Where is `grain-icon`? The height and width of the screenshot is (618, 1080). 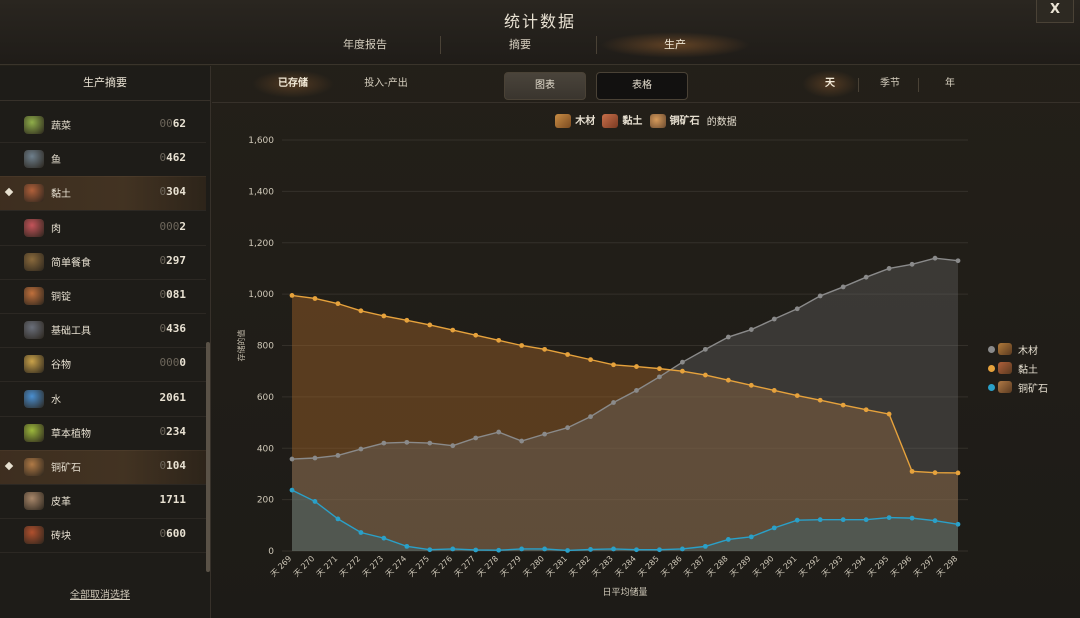 grain-icon is located at coordinates (34, 364).